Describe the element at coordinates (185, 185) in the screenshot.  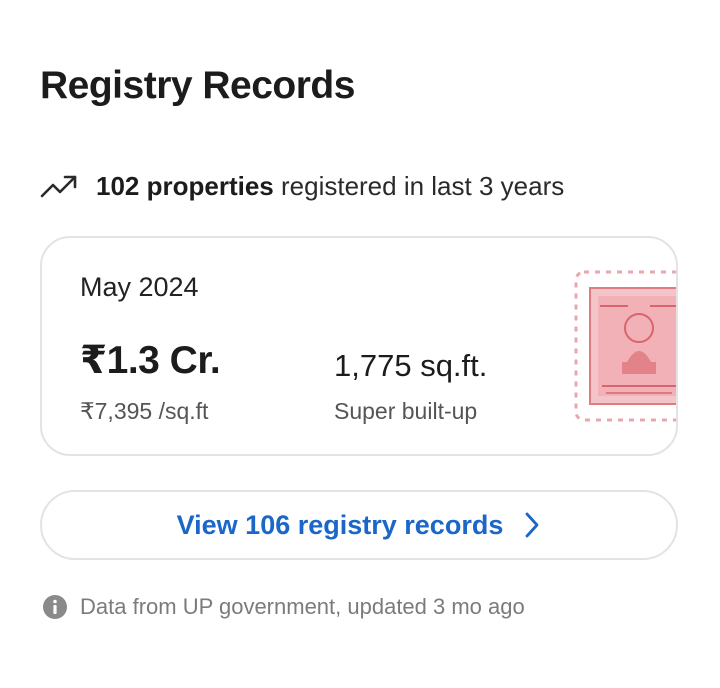
I see `property-count: 102 properties` at that location.